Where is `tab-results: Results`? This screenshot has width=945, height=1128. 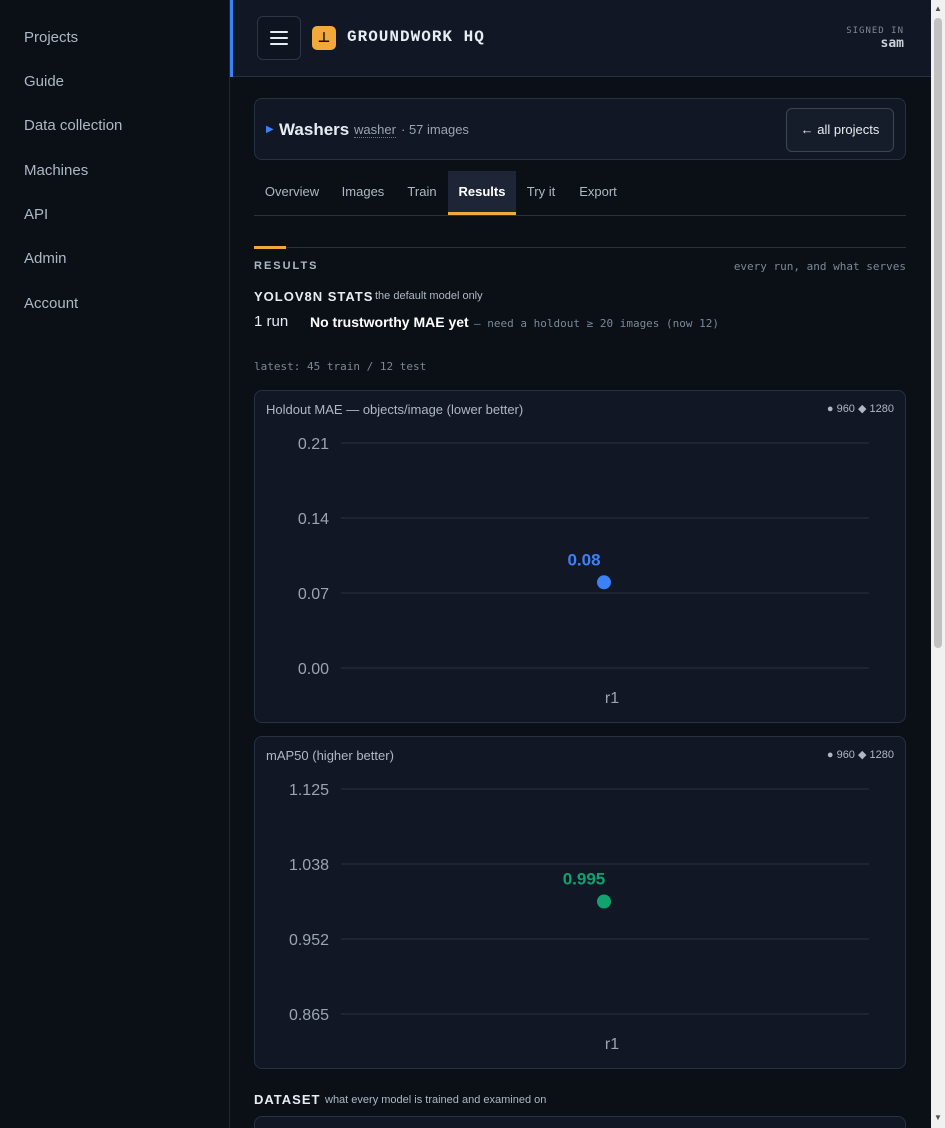
tab-results: Results is located at coordinates (482, 193).